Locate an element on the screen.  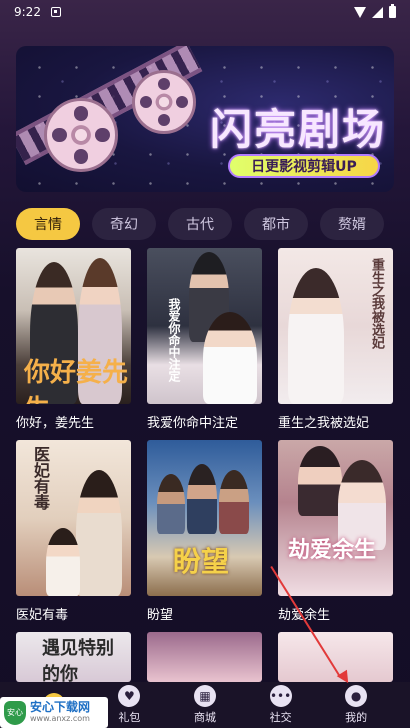
tab-son-in-law: 赘婿 is located at coordinates (352, 224).